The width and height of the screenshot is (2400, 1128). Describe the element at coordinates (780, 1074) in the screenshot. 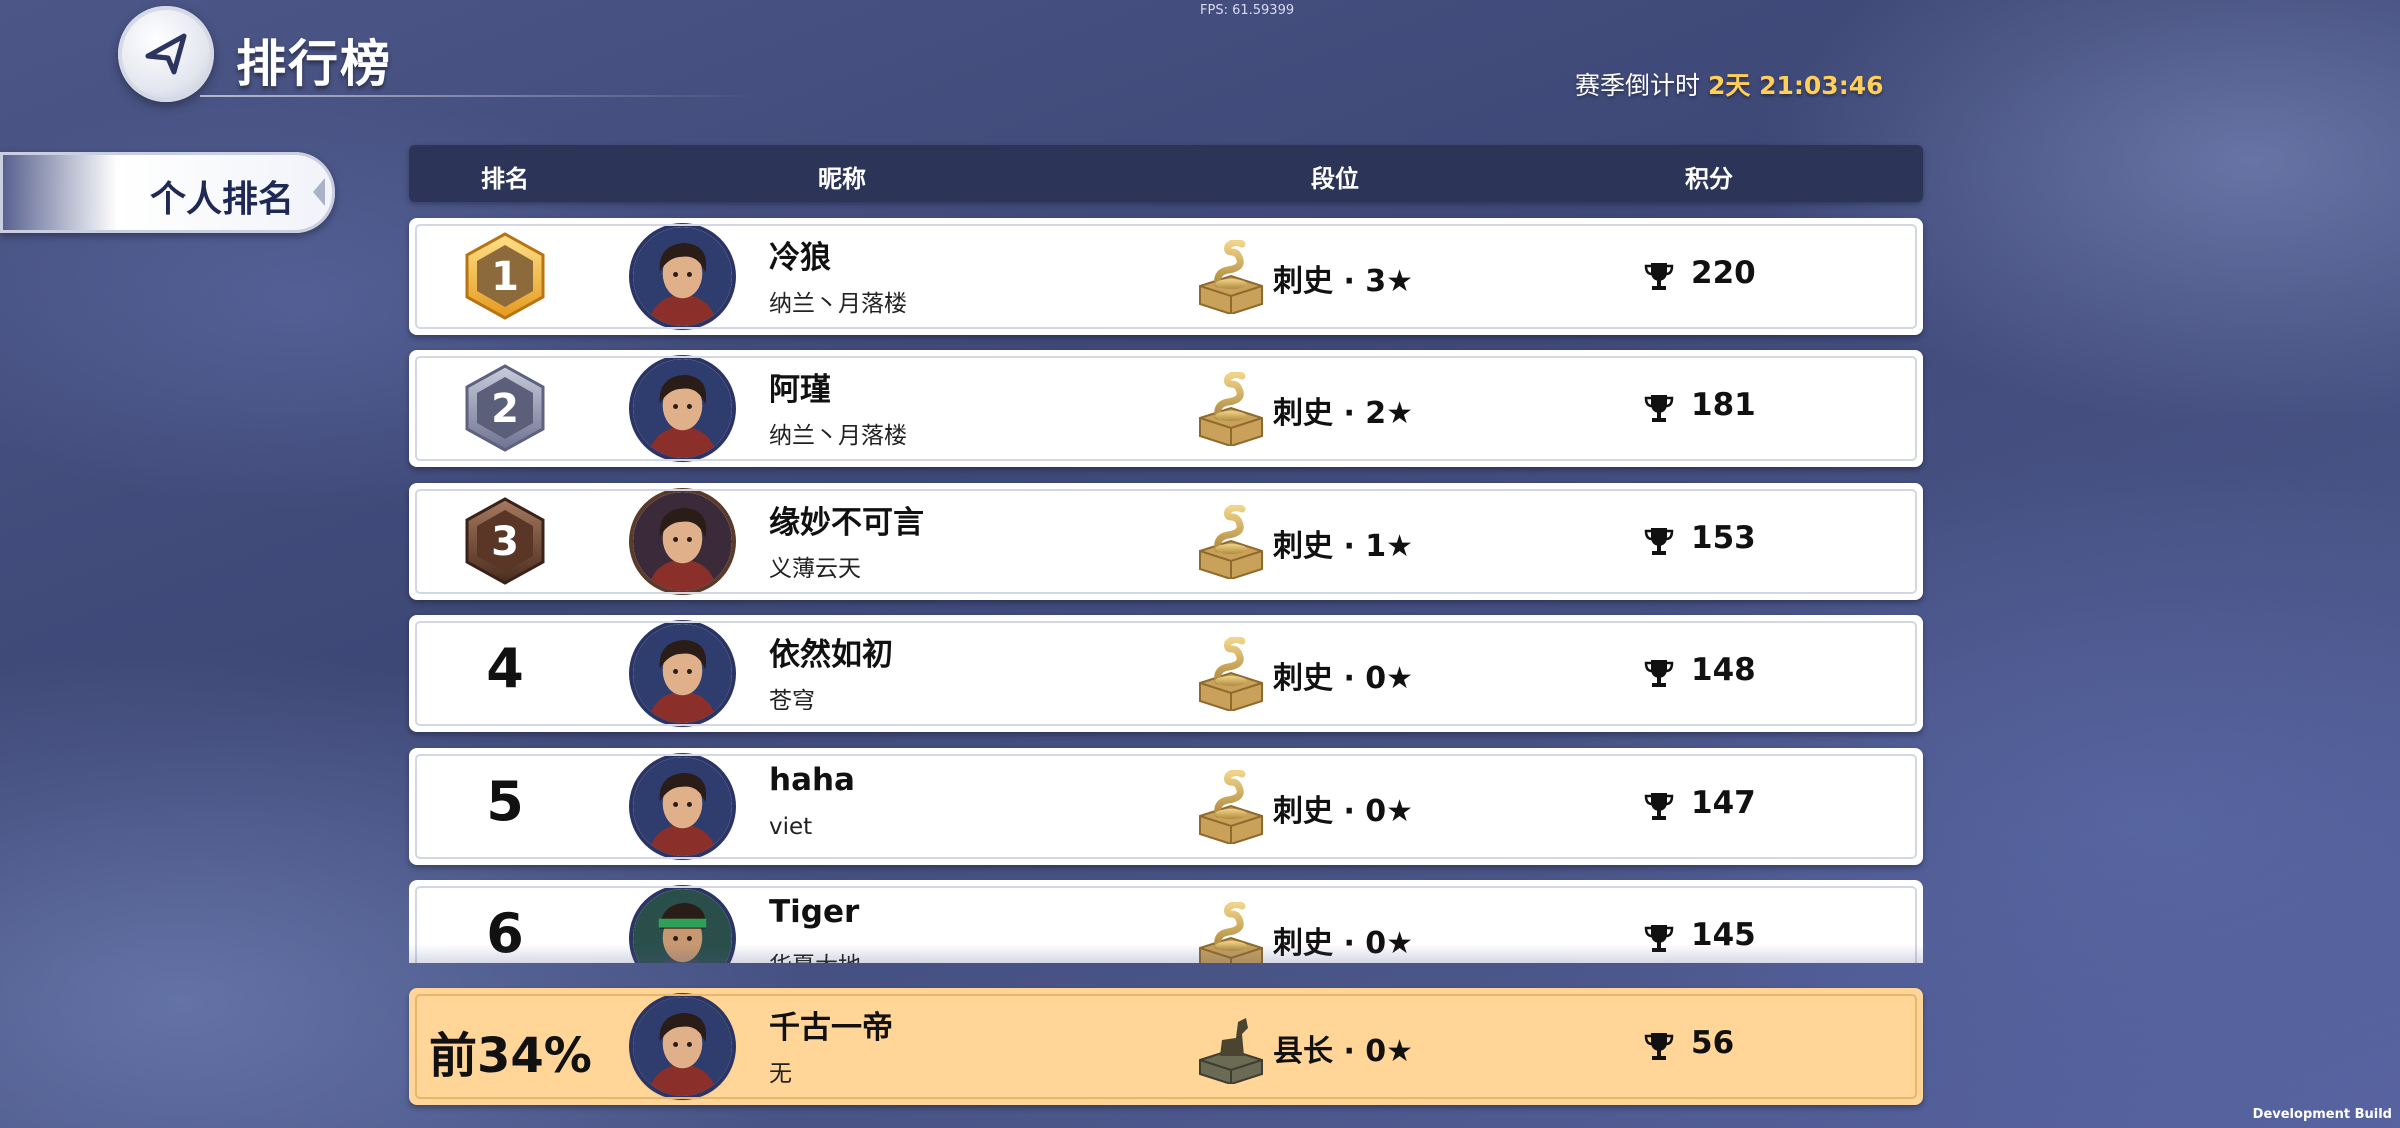

I see `guild-name: 无` at that location.